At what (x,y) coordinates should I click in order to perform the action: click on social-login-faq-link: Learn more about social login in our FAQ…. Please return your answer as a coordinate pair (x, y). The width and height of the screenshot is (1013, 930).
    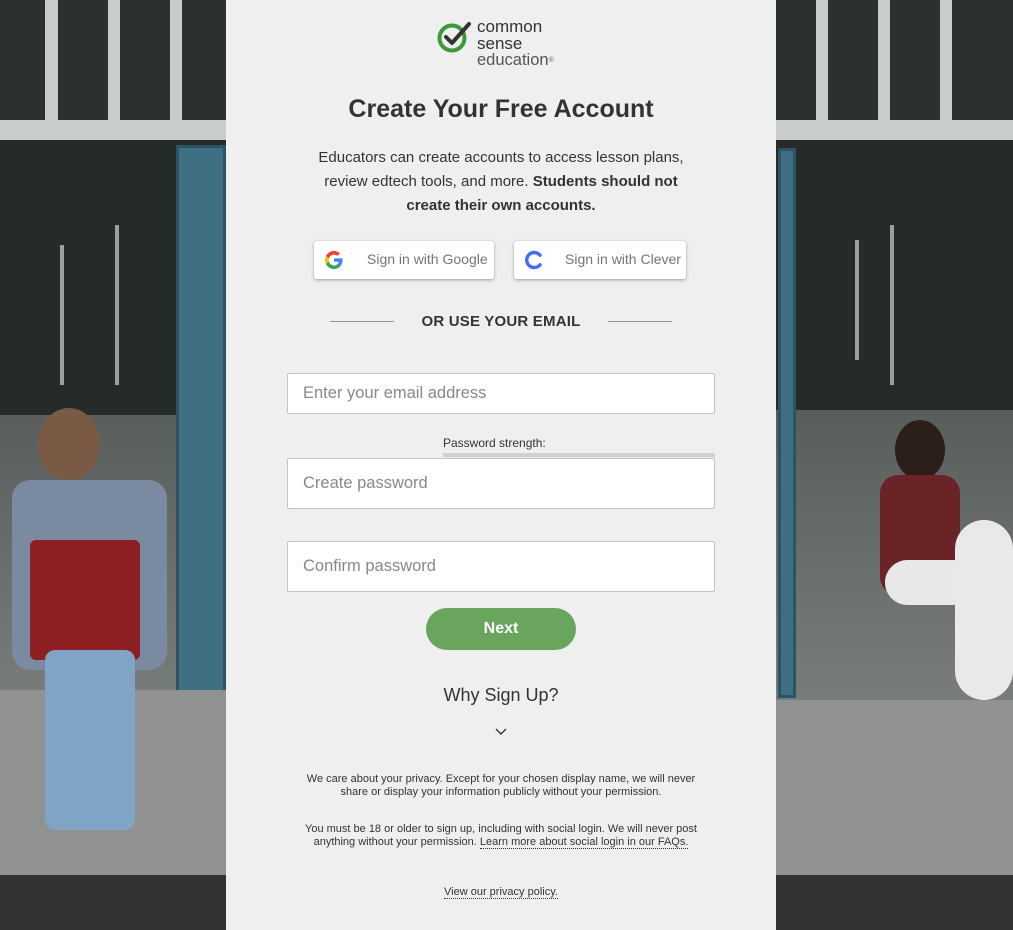
    Looking at the image, I should click on (584, 842).